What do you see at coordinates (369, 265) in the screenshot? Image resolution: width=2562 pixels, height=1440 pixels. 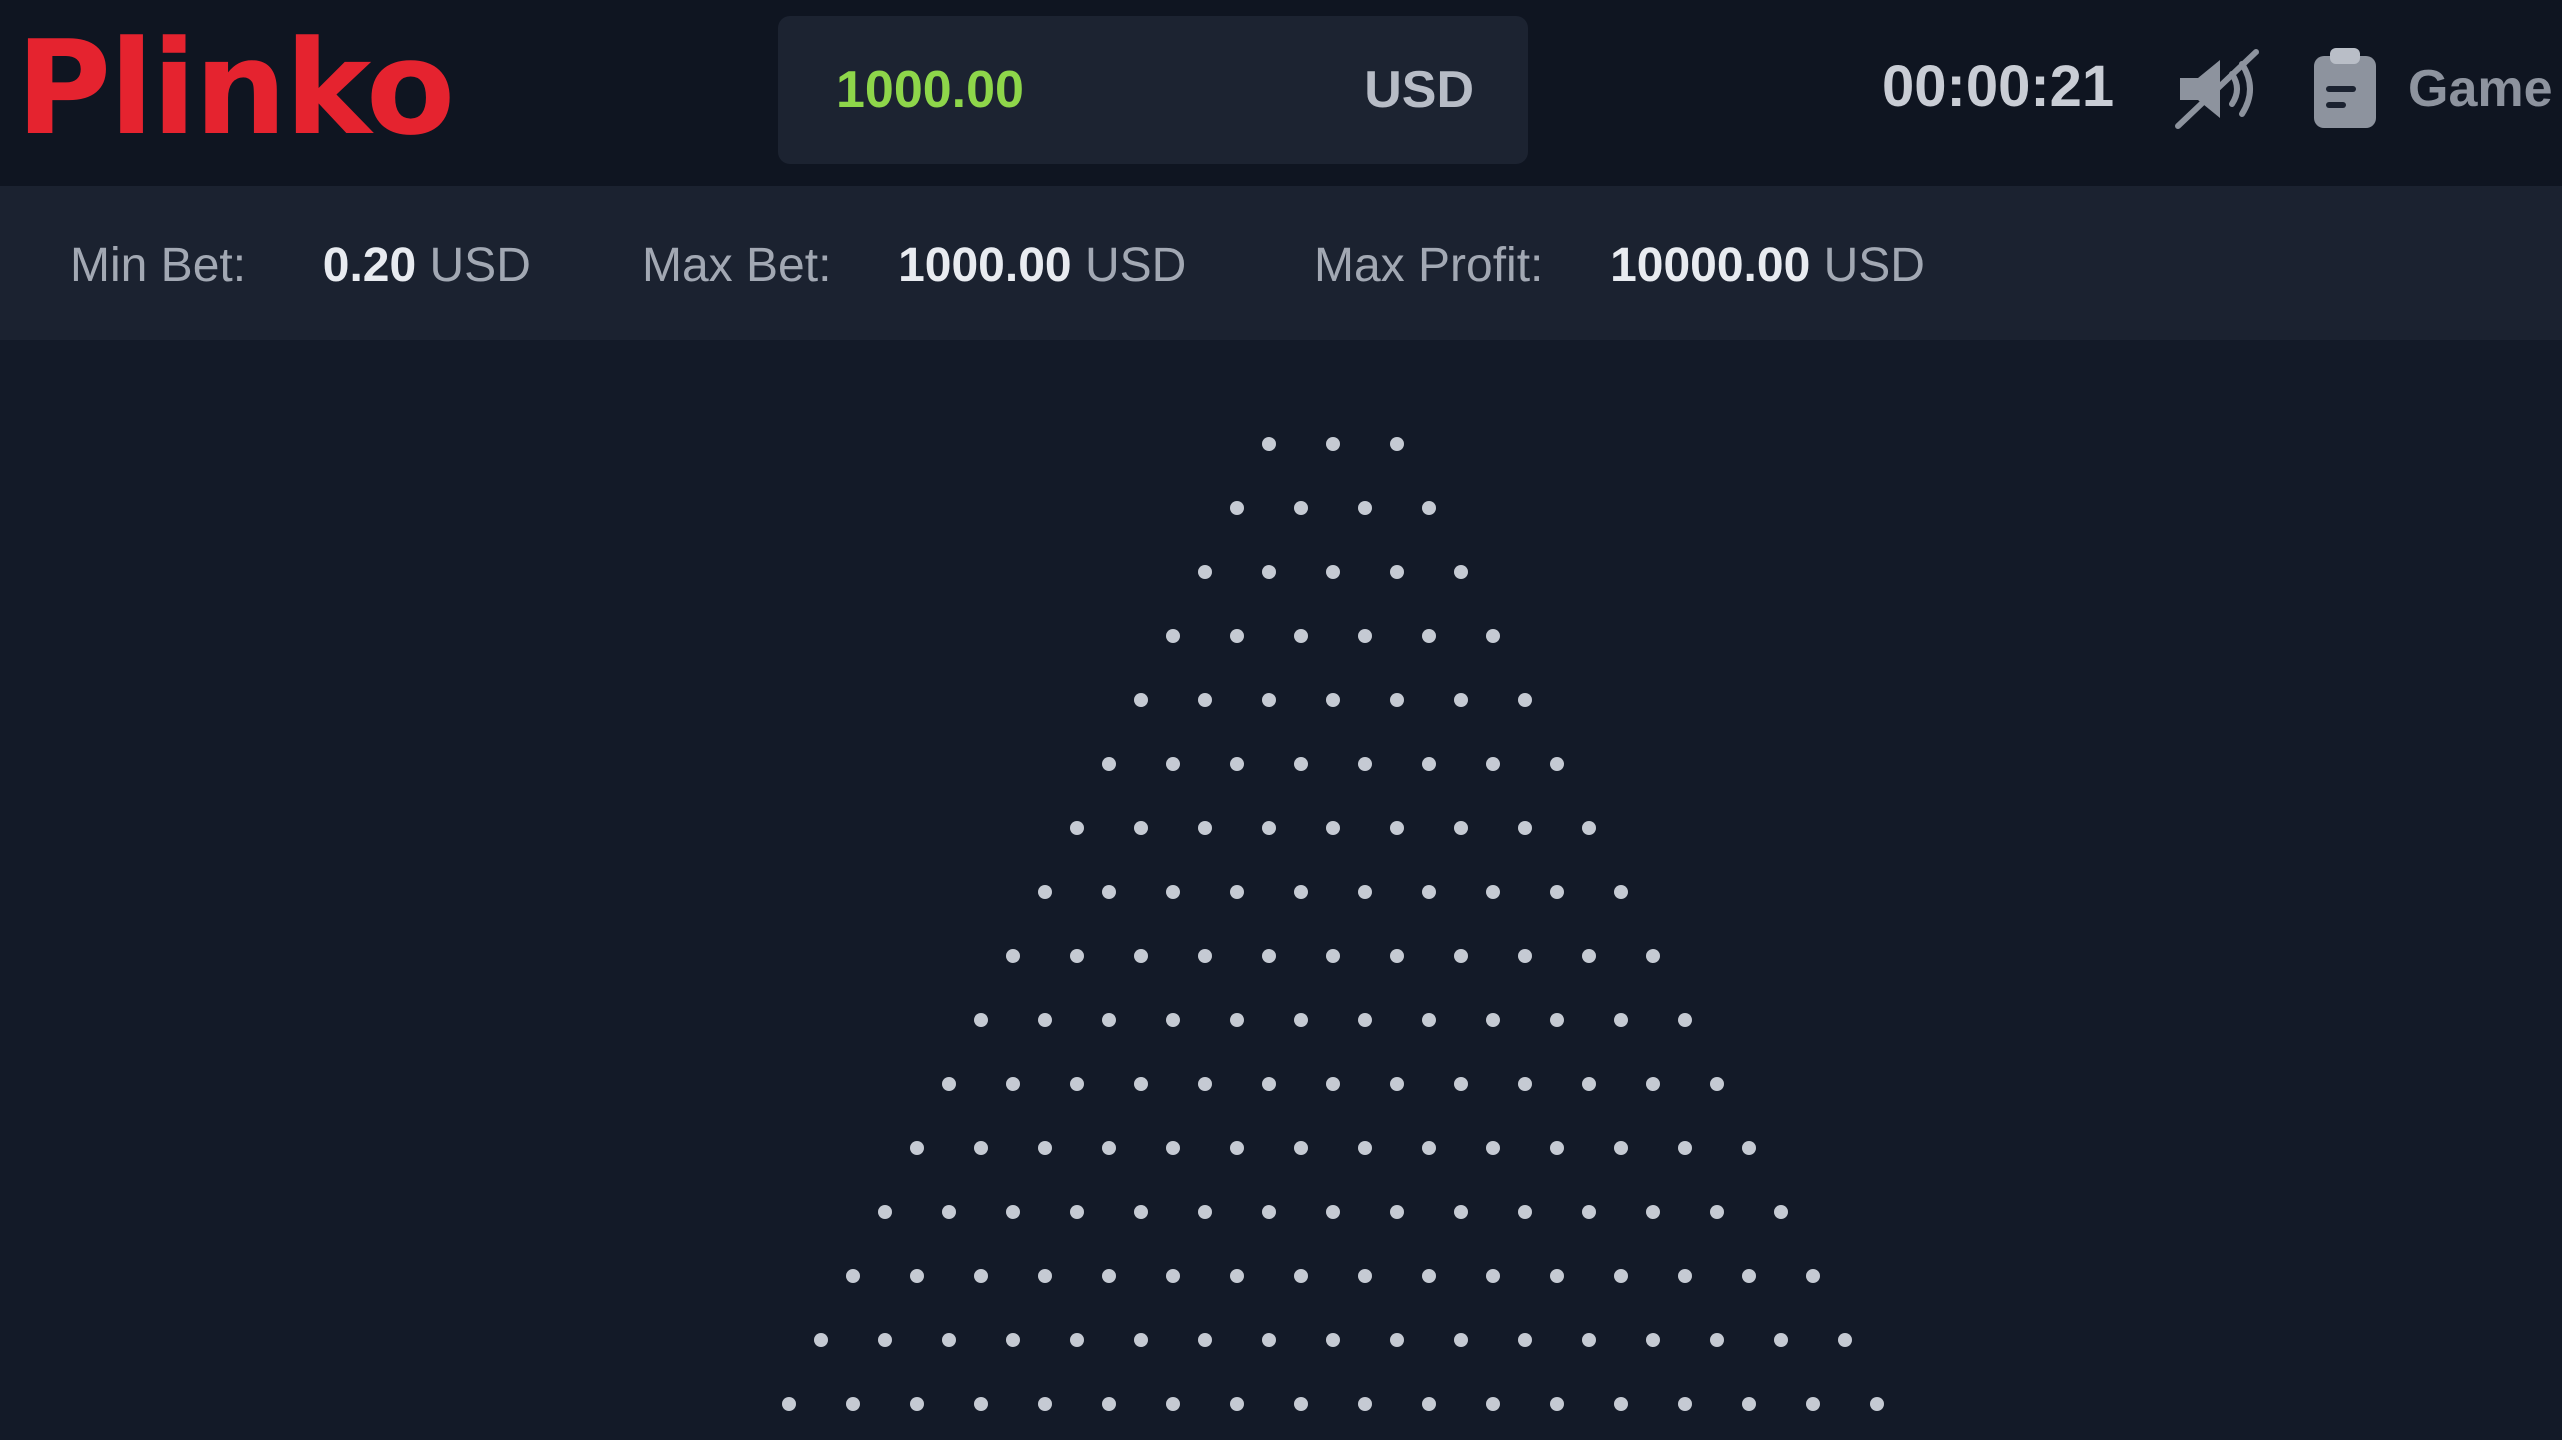 I see `min-bet-value: 0.20` at bounding box center [369, 265].